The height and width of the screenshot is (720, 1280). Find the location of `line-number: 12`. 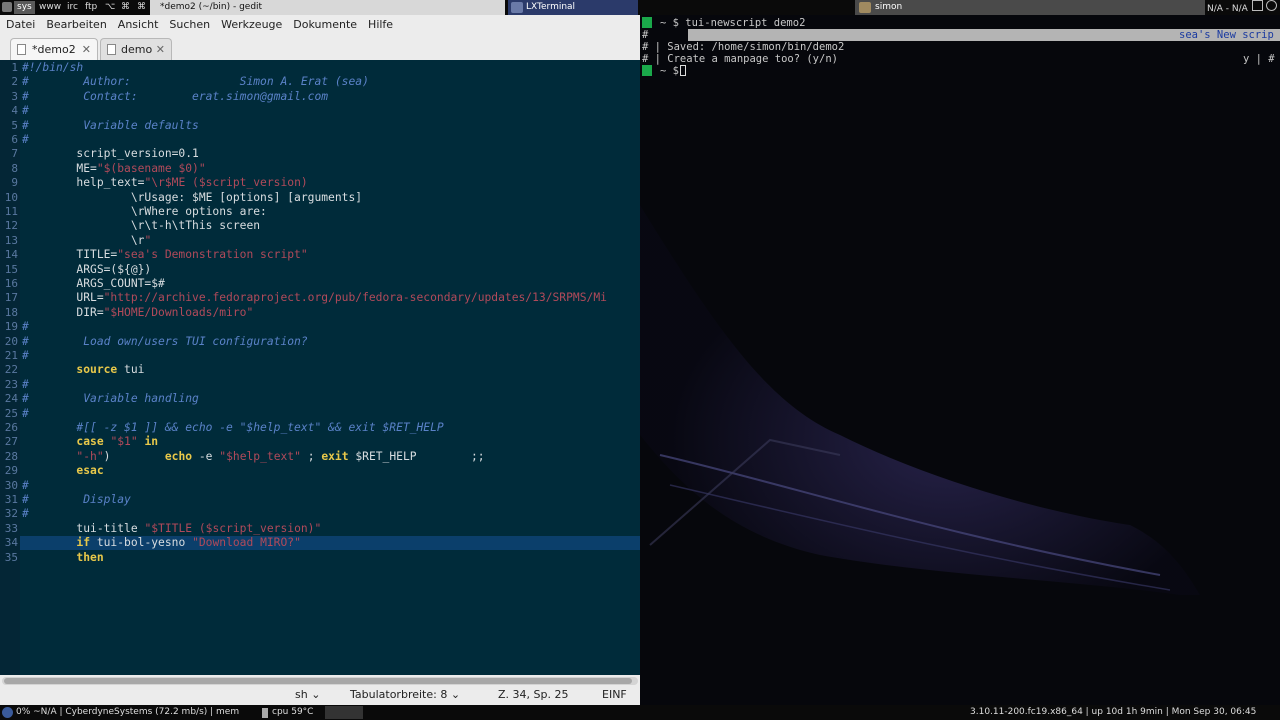

line-number: 12 is located at coordinates (11, 226).